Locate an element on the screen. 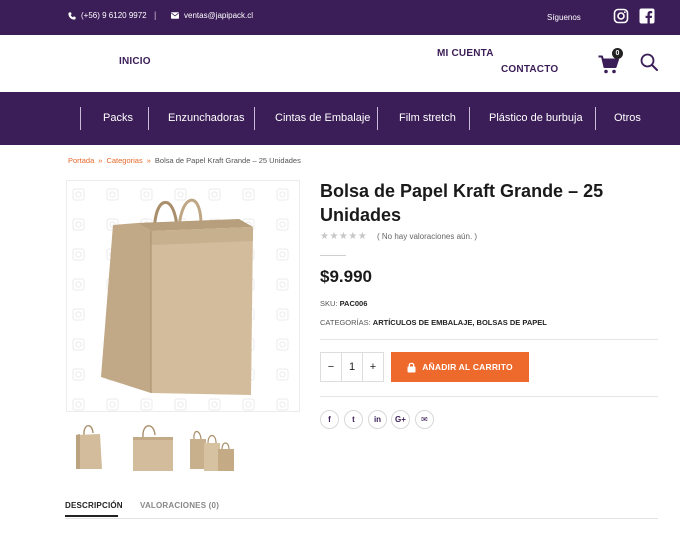  category-packs: Packs is located at coordinates (118, 118).